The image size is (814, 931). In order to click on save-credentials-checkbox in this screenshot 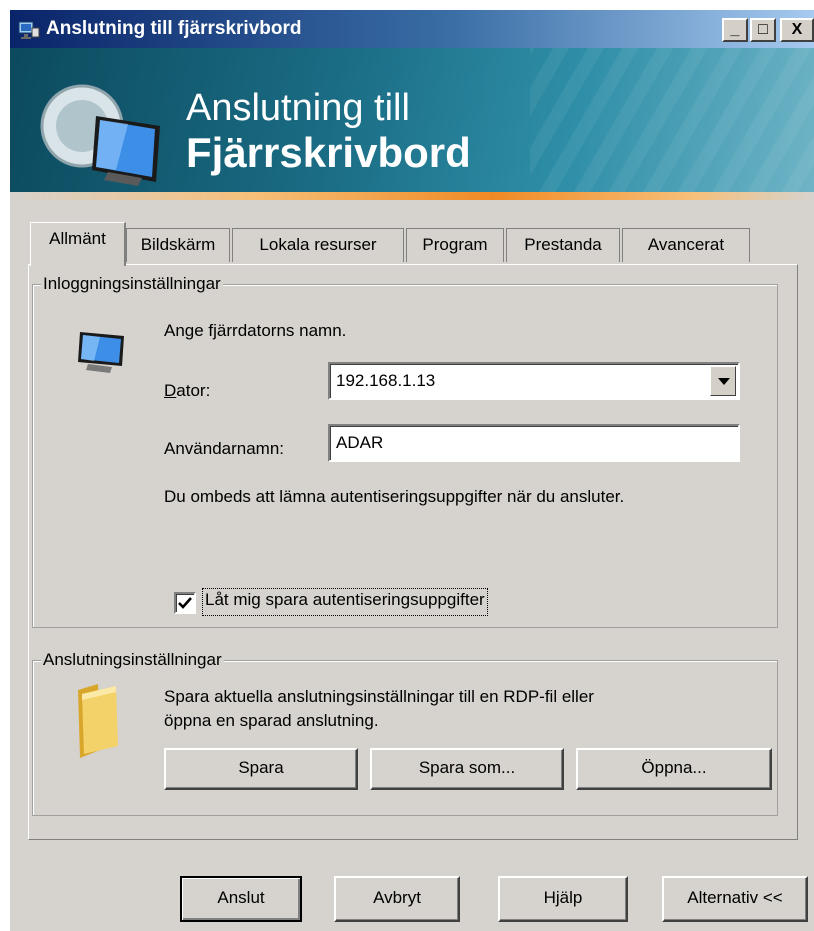, I will do `click(185, 603)`.